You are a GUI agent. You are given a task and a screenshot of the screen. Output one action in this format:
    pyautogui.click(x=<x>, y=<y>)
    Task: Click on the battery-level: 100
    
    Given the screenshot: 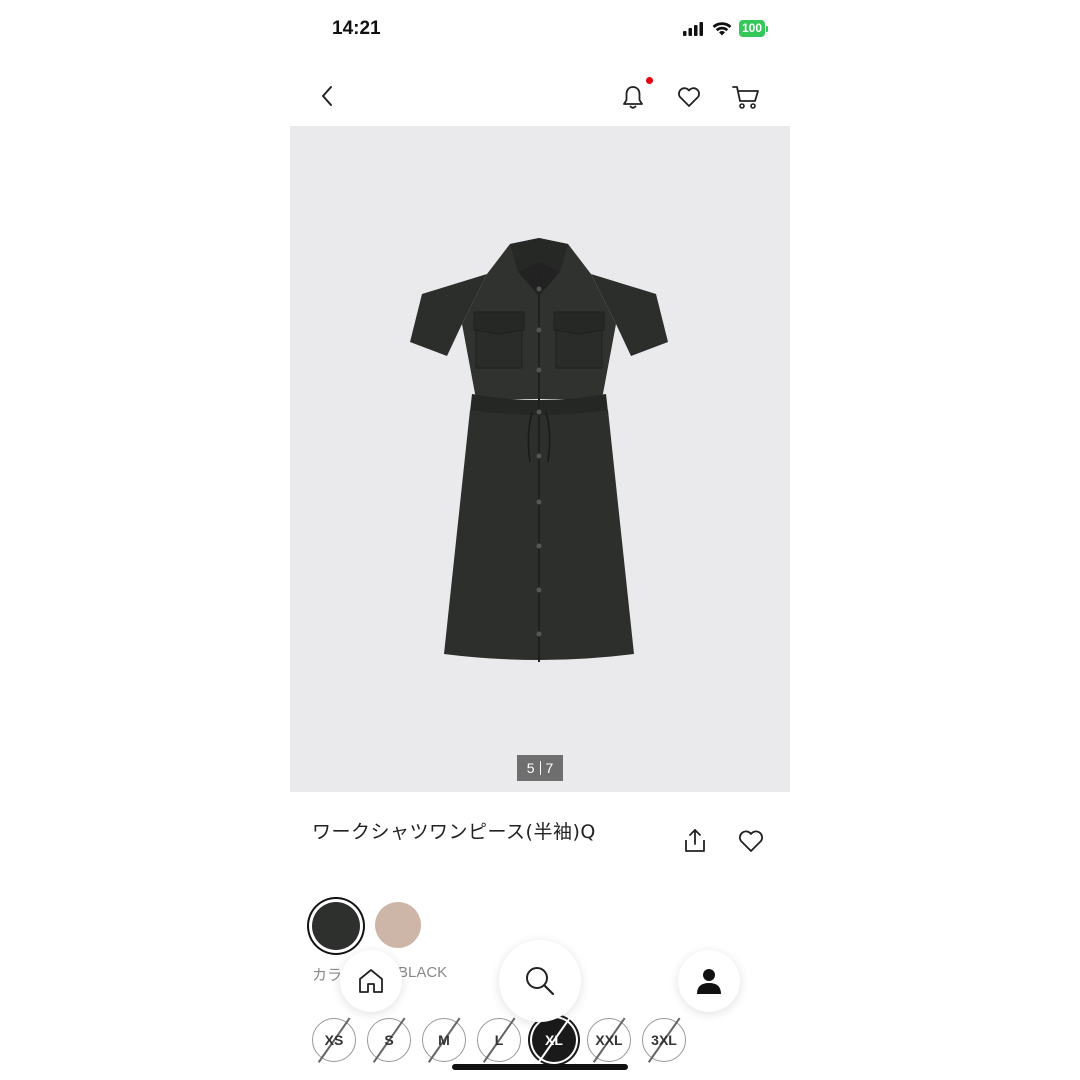 What is the action you would take?
    pyautogui.click(x=751, y=28)
    